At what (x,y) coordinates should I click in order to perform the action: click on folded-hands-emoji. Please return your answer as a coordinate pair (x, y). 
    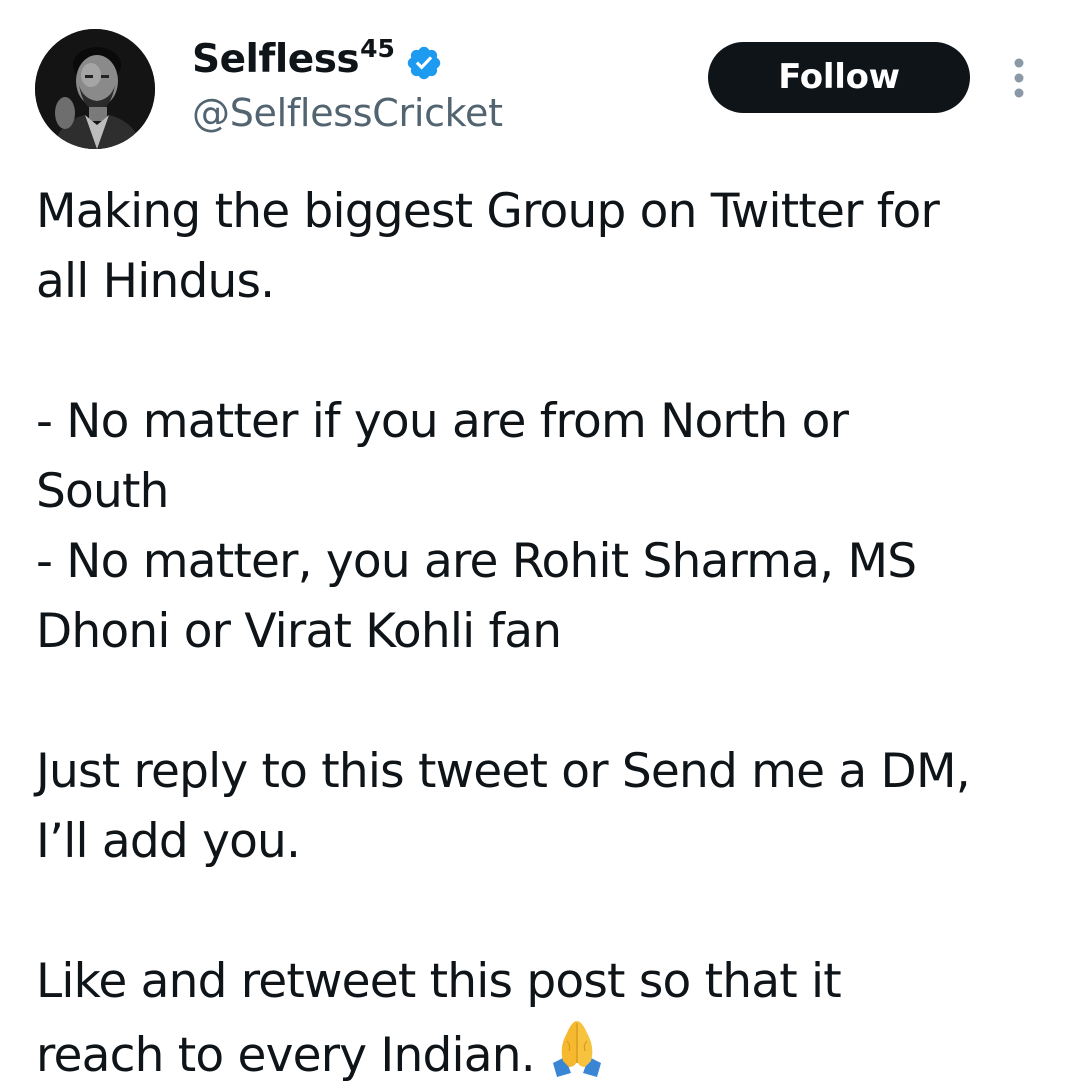
    Looking at the image, I should click on (576, 1049).